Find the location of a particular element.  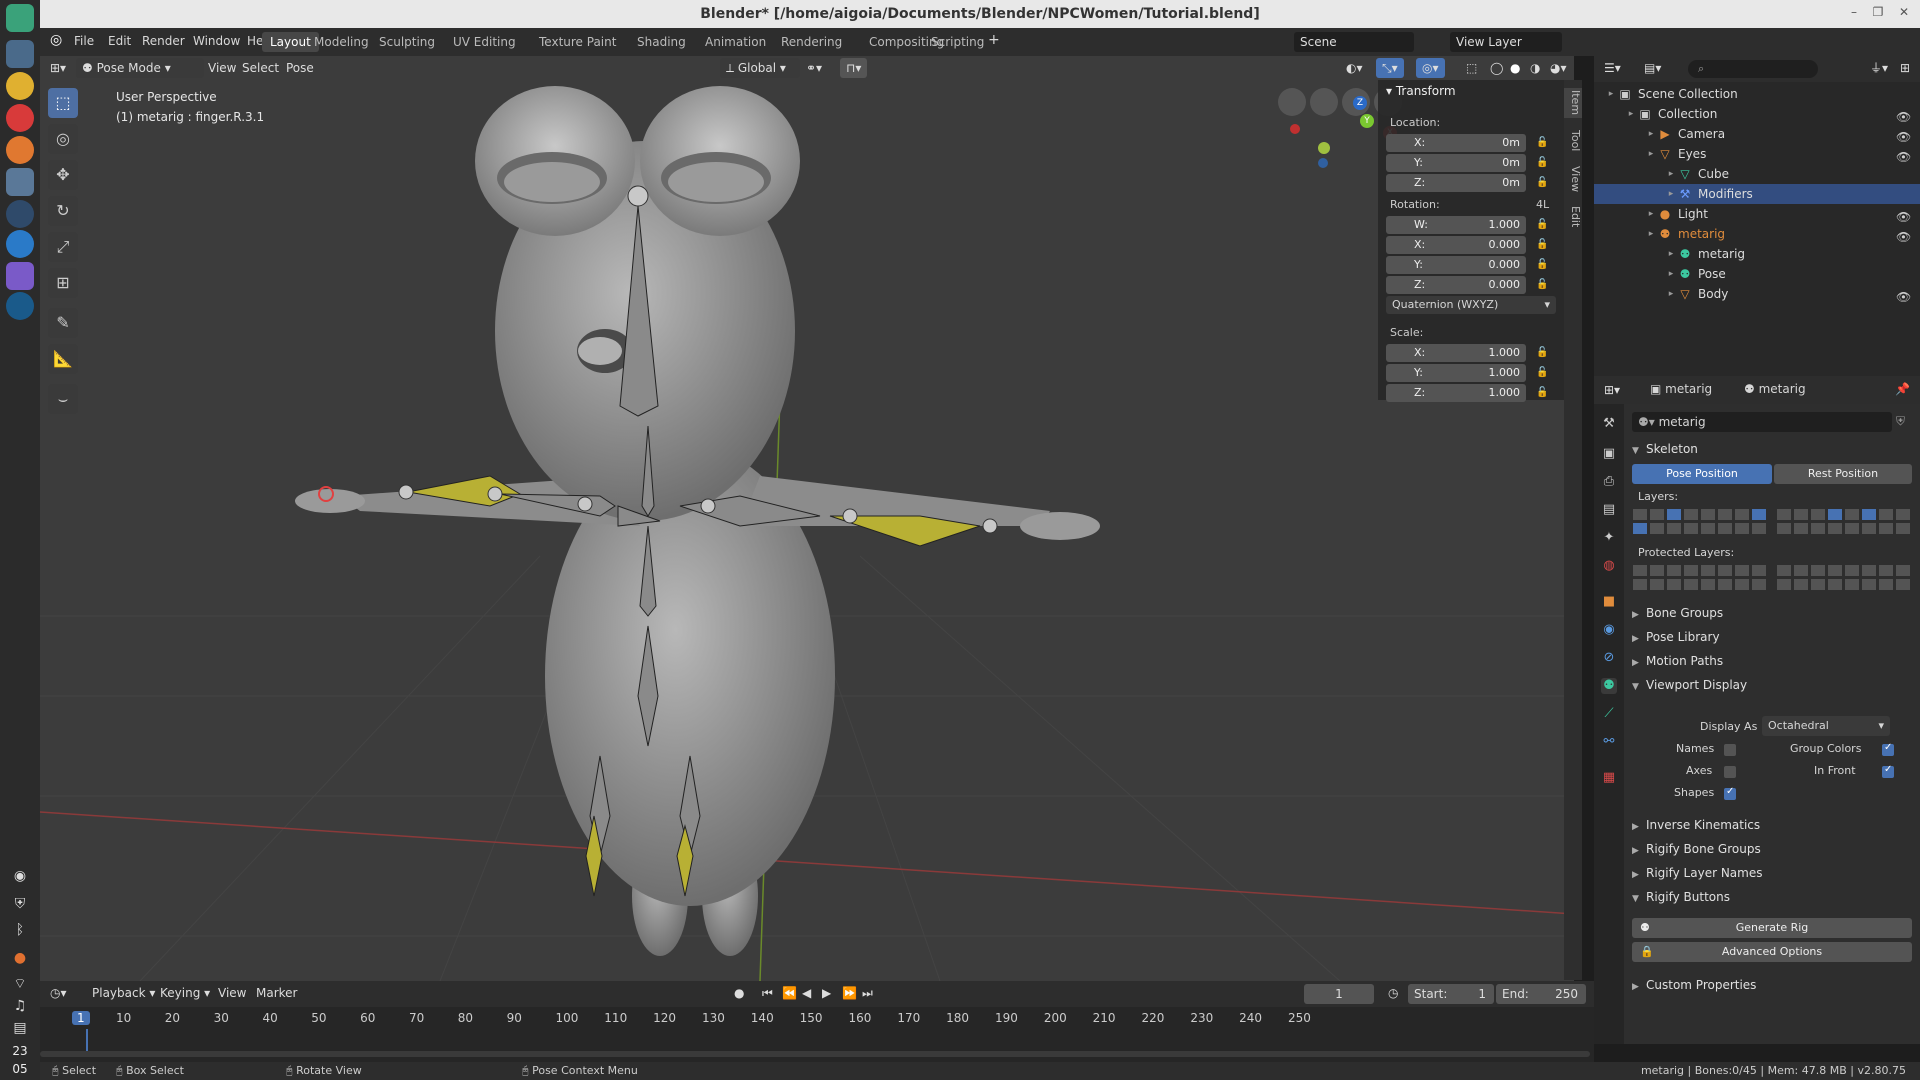

outliner-row: ▸ ⚉ metarig is located at coordinates (1757, 254).